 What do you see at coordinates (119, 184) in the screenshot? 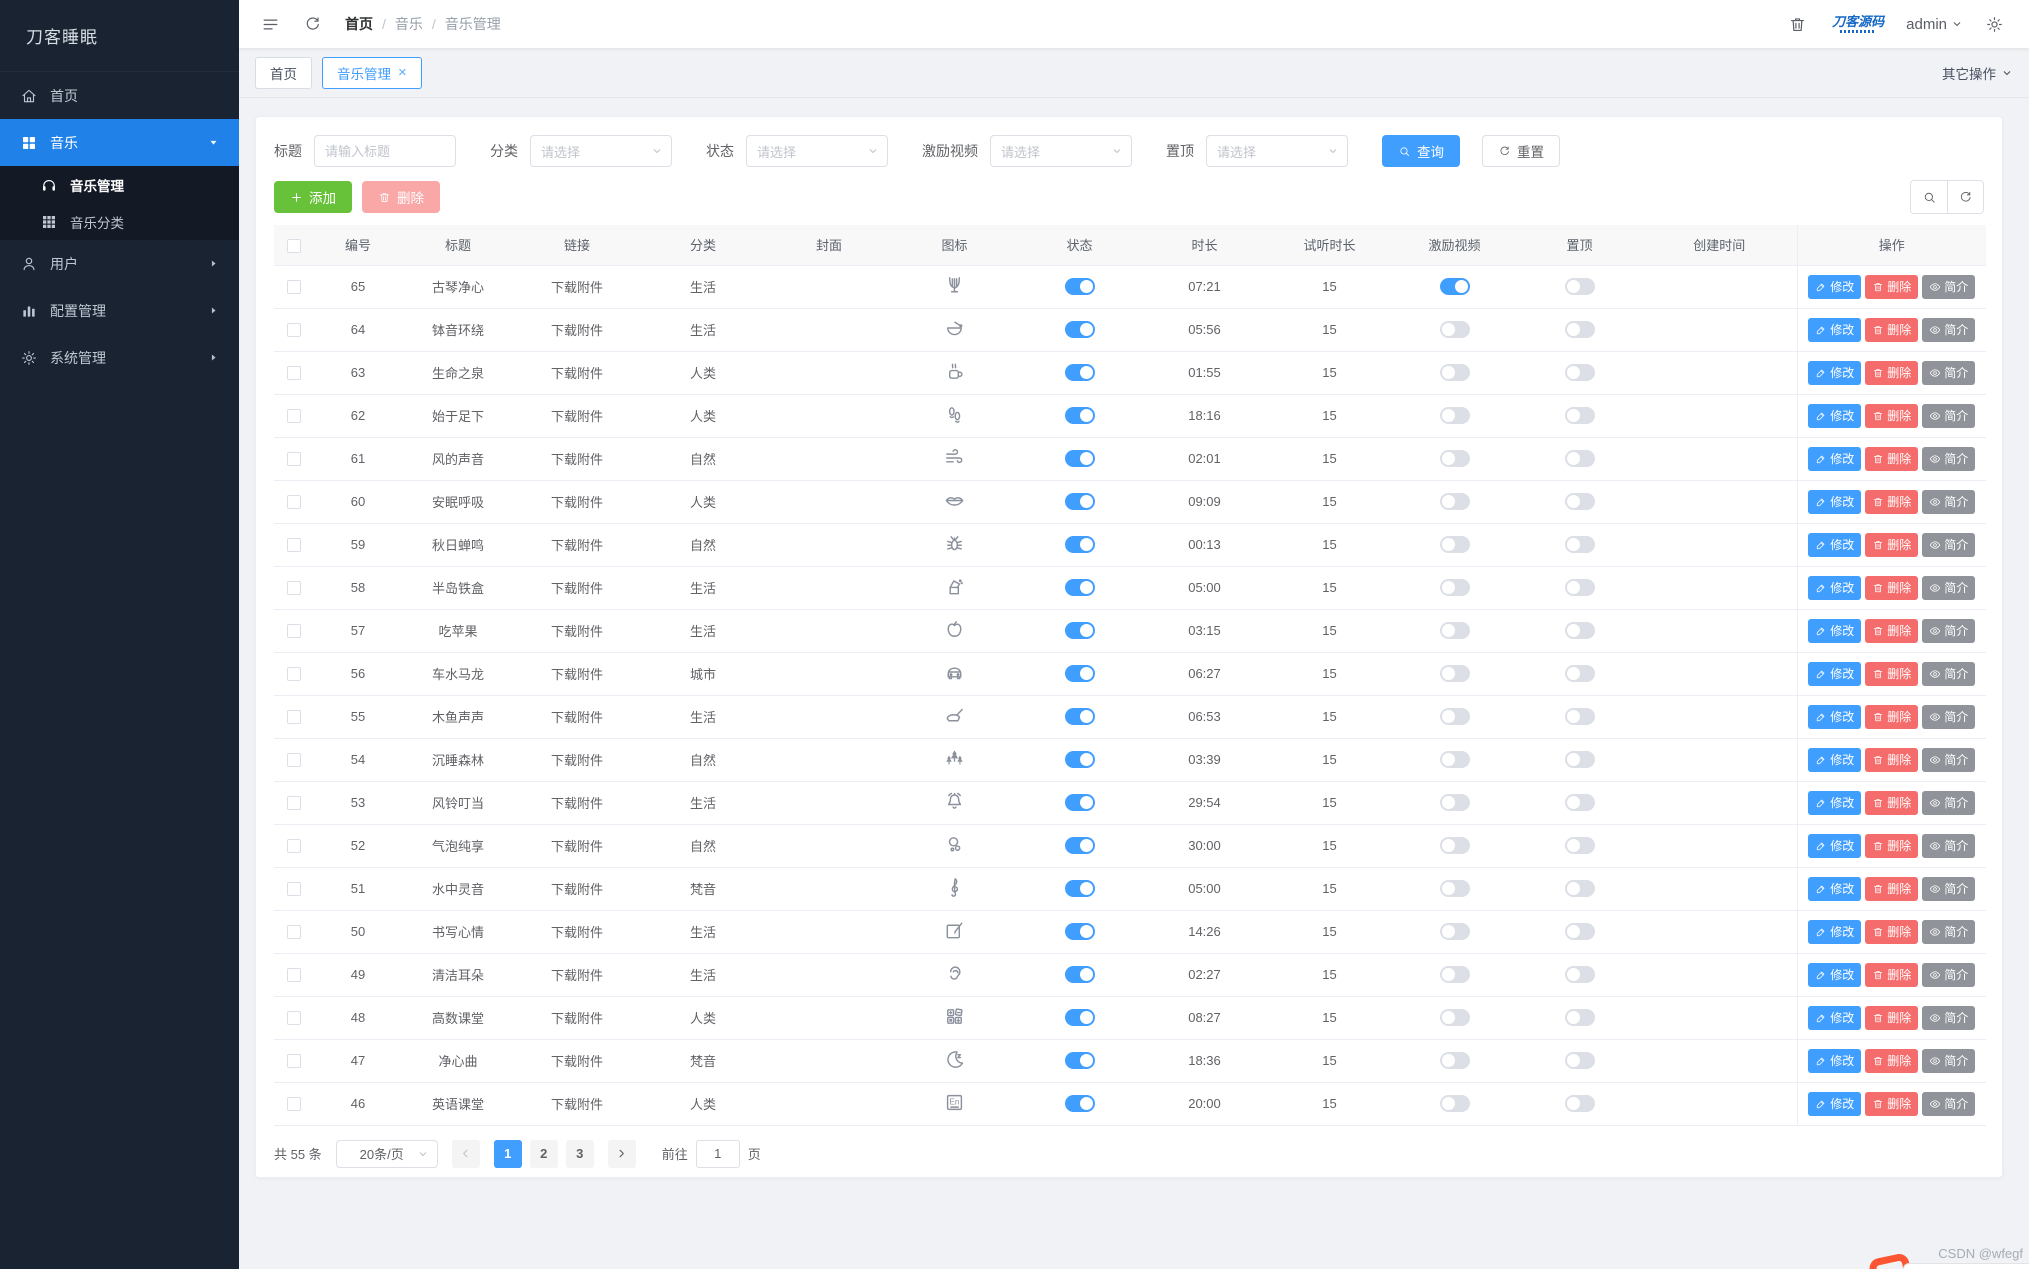
I see `sidebar-subitem-music-manage: 音乐管理` at bounding box center [119, 184].